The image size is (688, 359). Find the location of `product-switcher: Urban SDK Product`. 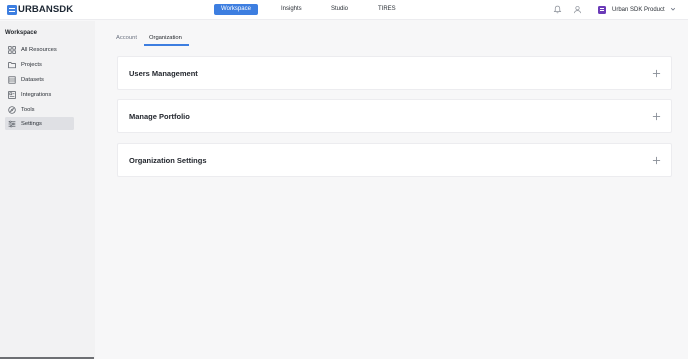

product-switcher: Urban SDK Product is located at coordinates (637, 9).